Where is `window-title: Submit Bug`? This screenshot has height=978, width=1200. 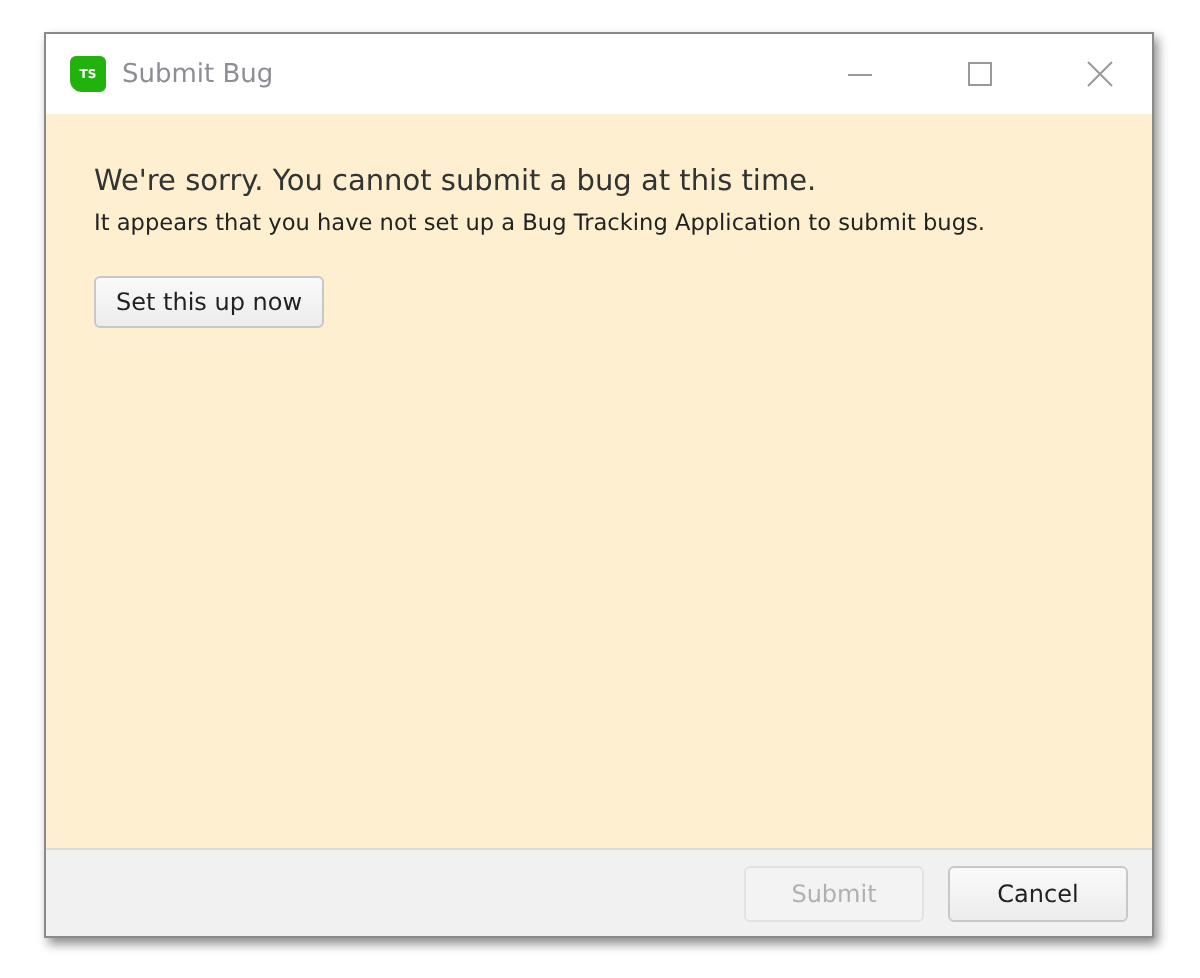
window-title: Submit Bug is located at coordinates (199, 74).